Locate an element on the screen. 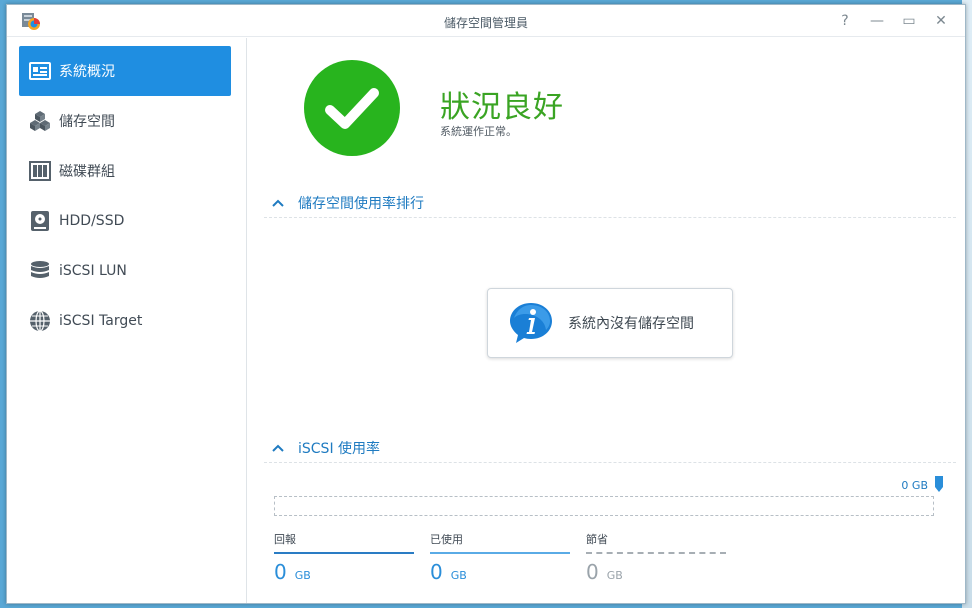 The height and width of the screenshot is (608, 972). sidebar-item-label: iSCSI LUN is located at coordinates (93, 271).